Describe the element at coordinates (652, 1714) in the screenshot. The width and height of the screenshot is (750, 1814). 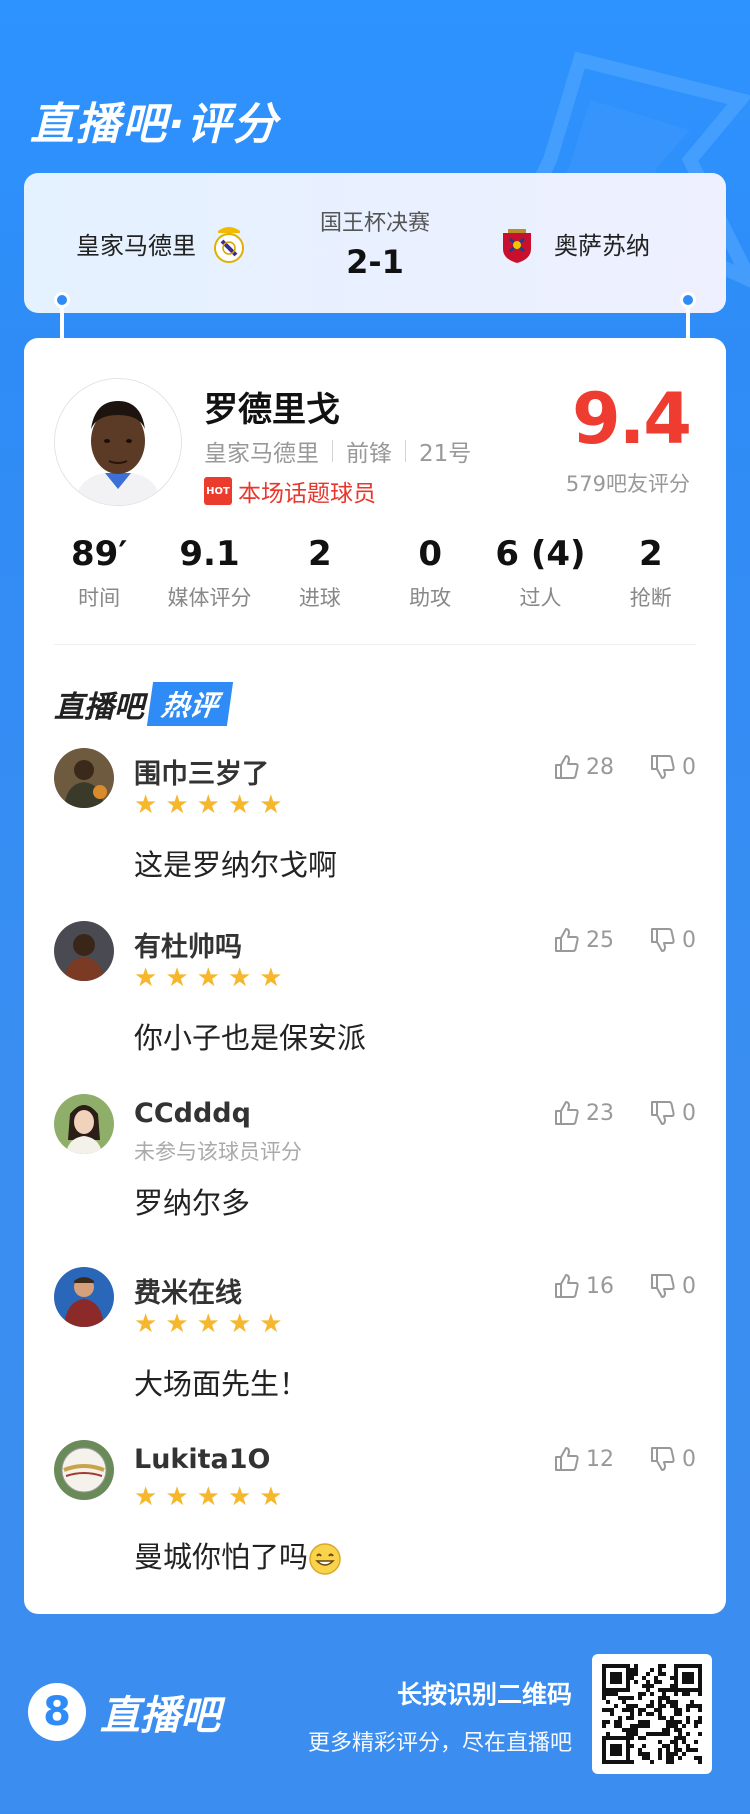
I see `qr-code` at that location.